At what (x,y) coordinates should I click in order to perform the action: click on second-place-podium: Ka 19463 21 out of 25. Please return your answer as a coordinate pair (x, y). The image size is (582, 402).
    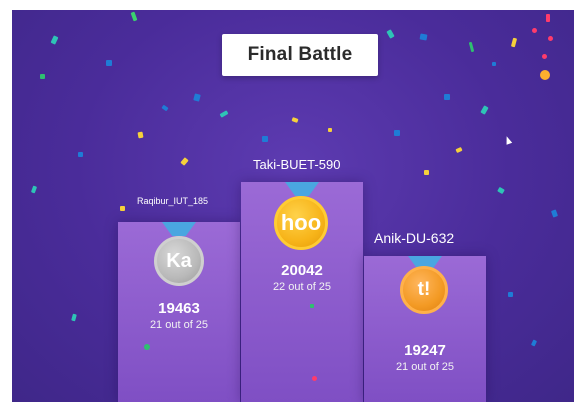
    Looking at the image, I should click on (179, 312).